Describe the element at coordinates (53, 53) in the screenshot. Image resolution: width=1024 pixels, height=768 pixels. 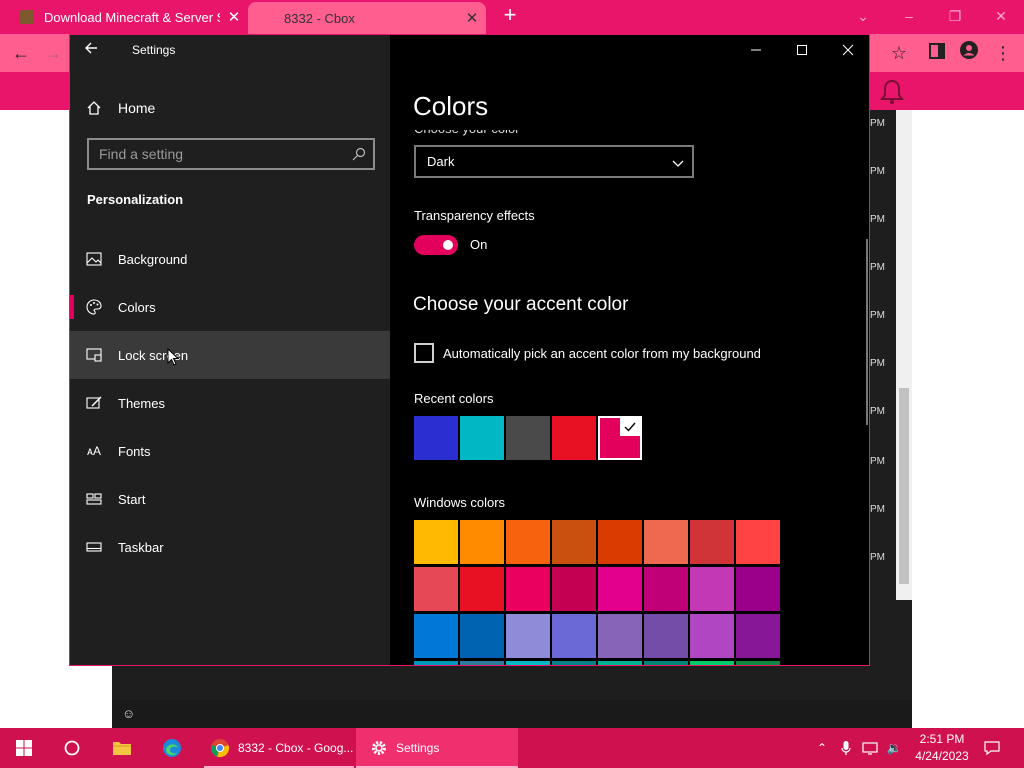
I see `forward-arrow-icon: →` at that location.